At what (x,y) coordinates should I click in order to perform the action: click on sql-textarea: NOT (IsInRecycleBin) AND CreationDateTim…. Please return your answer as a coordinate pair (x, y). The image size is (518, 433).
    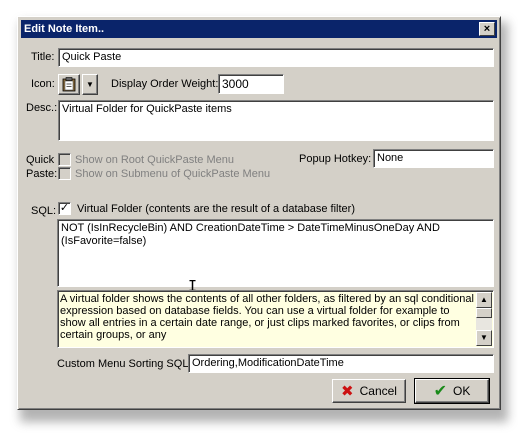
    Looking at the image, I should click on (275, 253).